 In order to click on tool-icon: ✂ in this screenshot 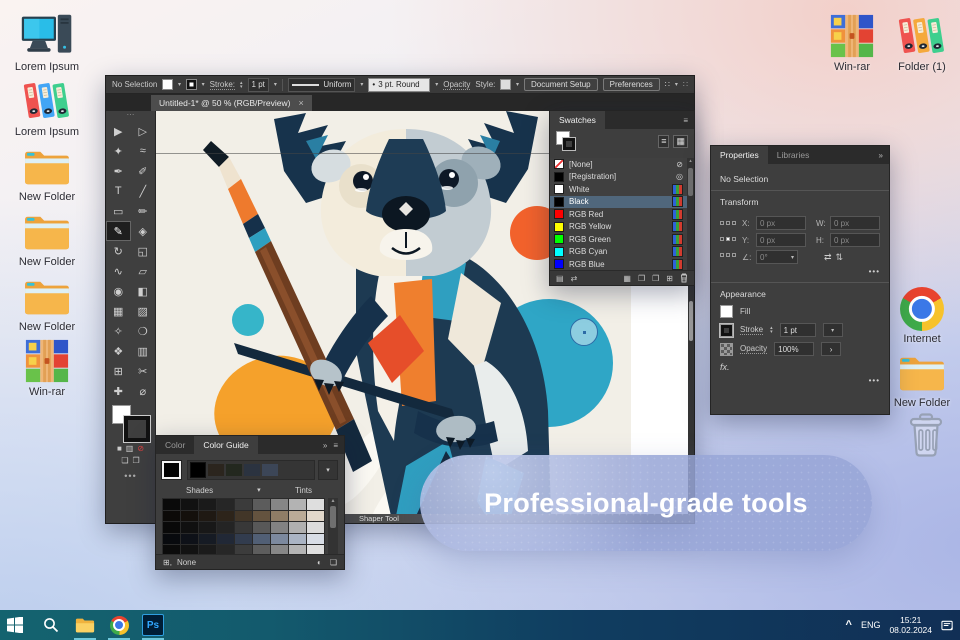, I will do `click(143, 371)`.